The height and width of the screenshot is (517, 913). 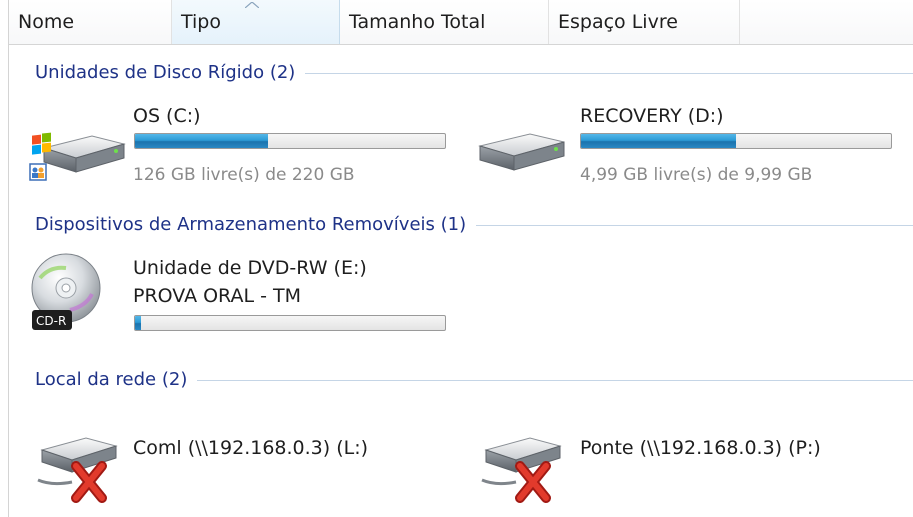 What do you see at coordinates (252, 5) in the screenshot?
I see `sort-ascending-icon` at bounding box center [252, 5].